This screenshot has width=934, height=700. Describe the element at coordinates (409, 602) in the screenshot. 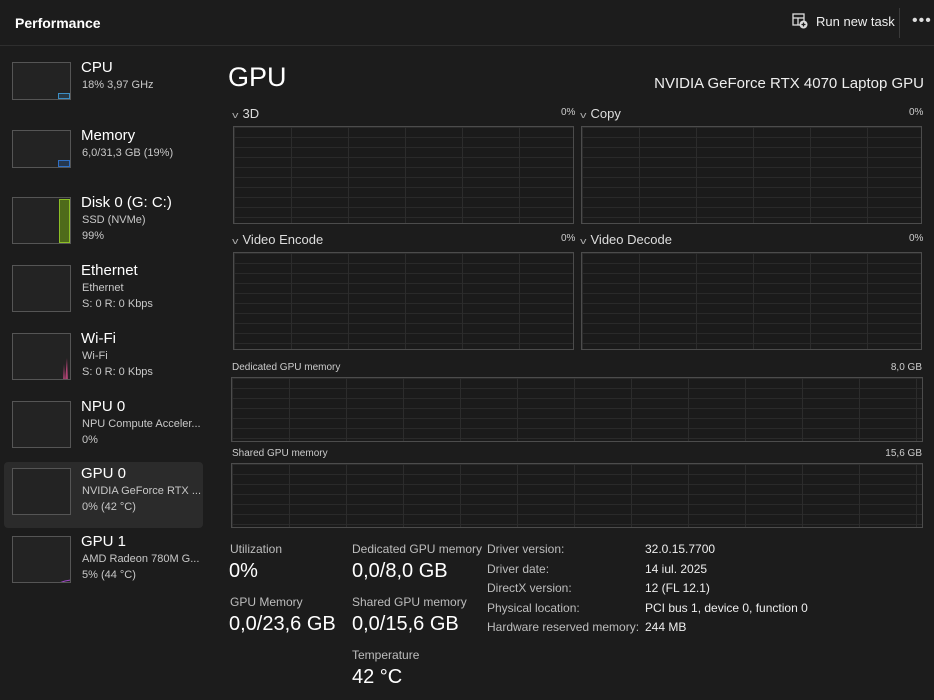

I see `shared-memory-stat-label: Shared GPU memory` at that location.